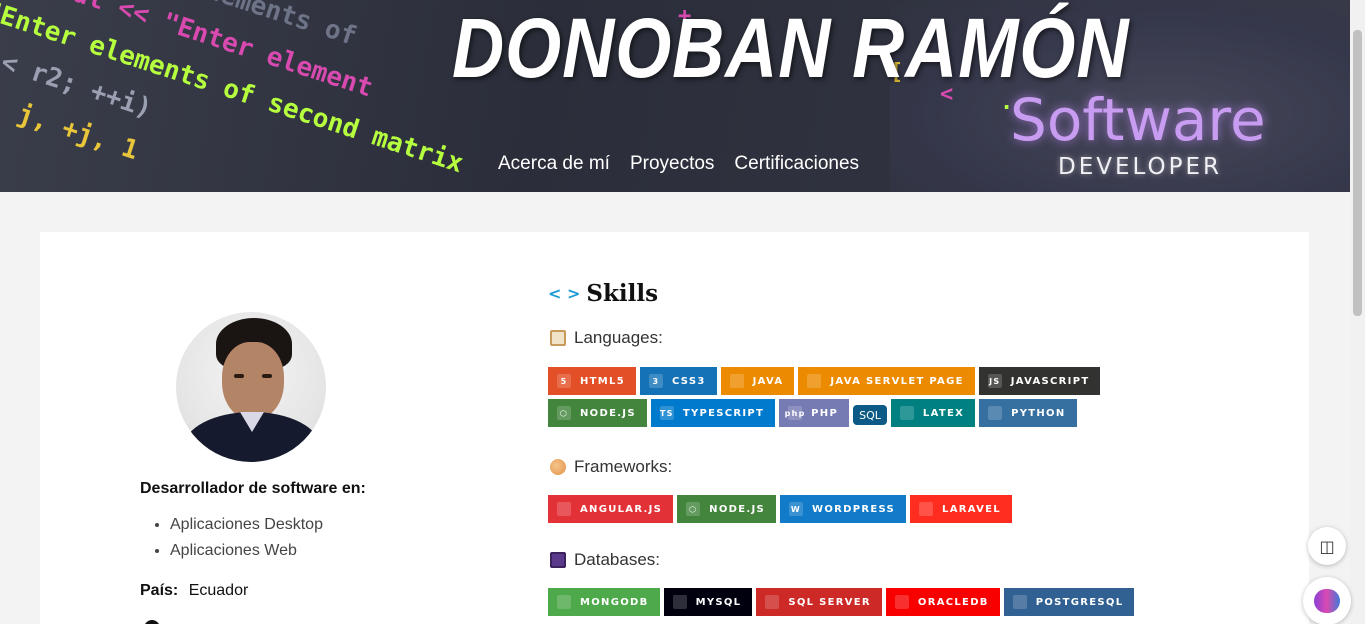 This screenshot has width=1365, height=624. I want to click on badge-label: MYSQL, so click(718, 602).